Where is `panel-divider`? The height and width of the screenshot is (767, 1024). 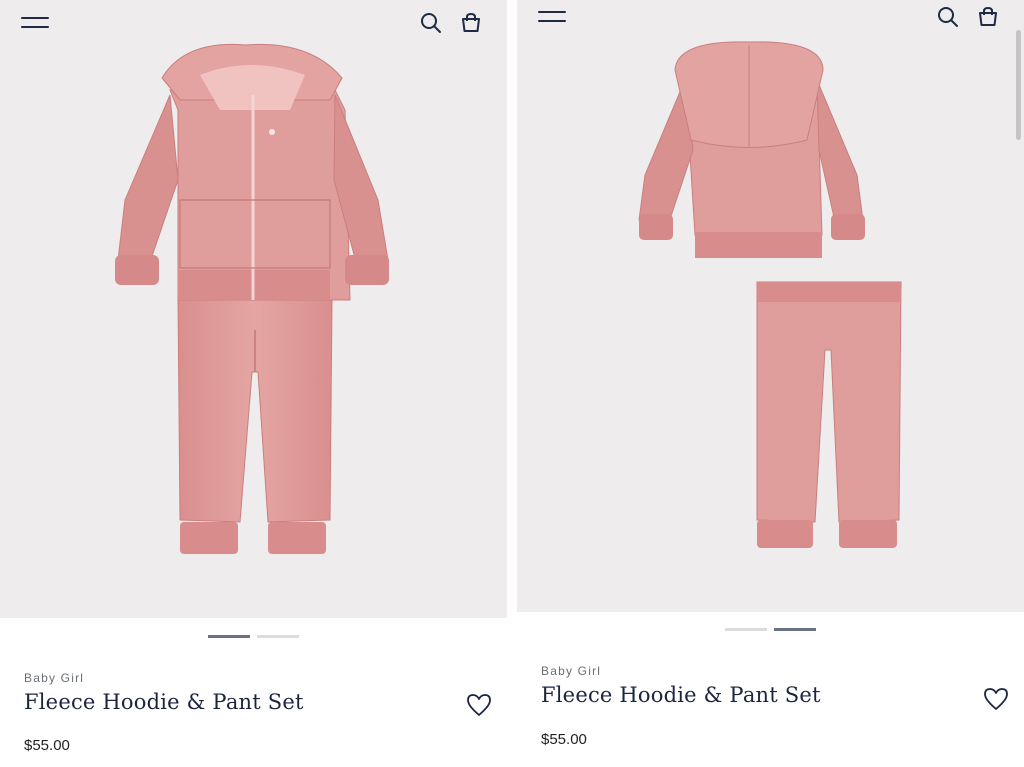 panel-divider is located at coordinates (512, 383).